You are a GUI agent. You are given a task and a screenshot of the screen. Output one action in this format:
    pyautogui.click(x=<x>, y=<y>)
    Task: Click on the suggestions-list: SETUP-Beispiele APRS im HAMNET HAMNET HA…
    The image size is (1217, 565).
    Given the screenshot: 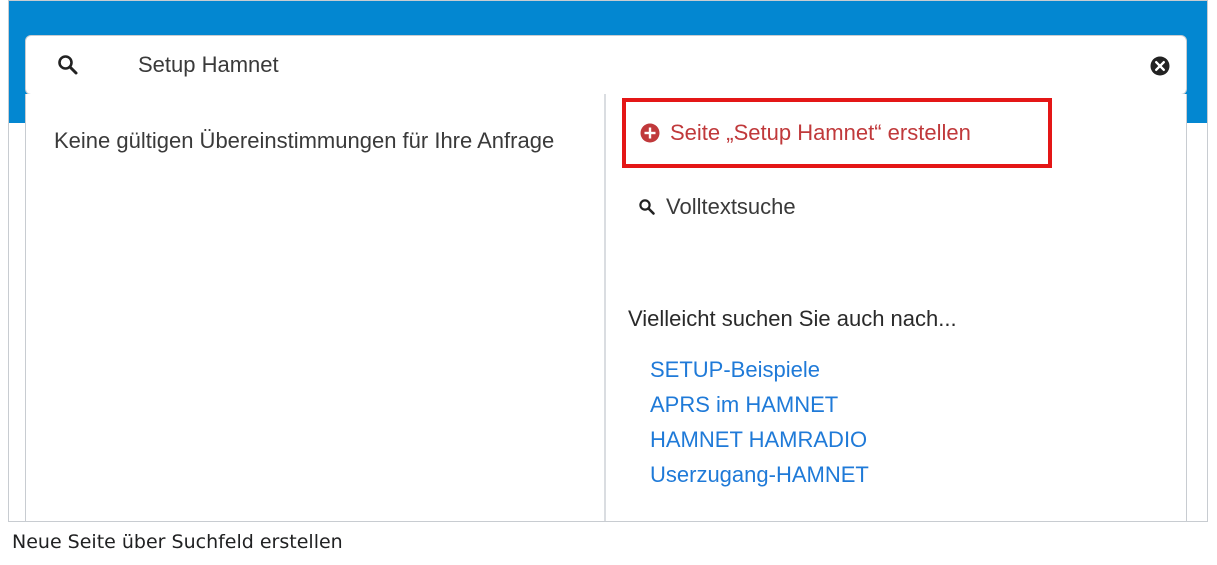 What is the action you would take?
    pyautogui.click(x=759, y=422)
    